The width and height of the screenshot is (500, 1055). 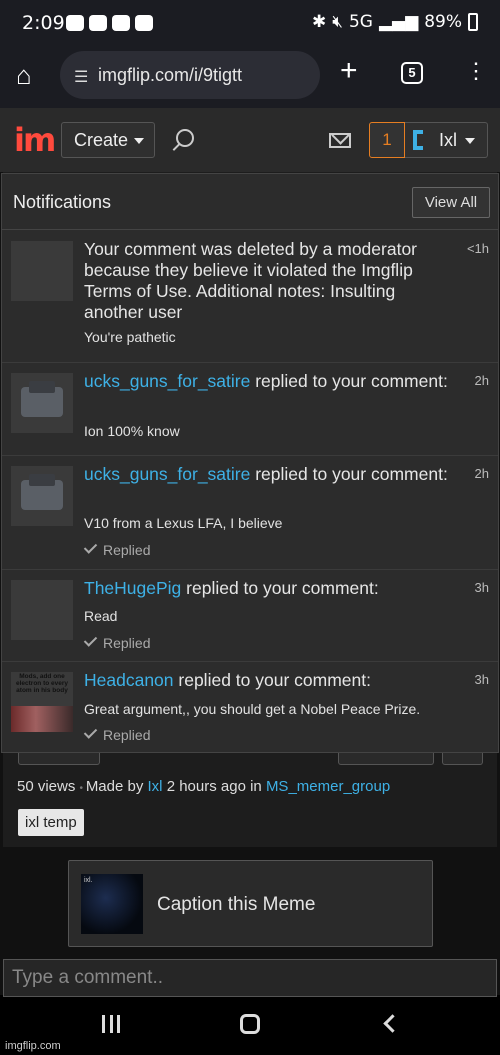 I want to click on thumbnail-photo, so click(x=42, y=719).